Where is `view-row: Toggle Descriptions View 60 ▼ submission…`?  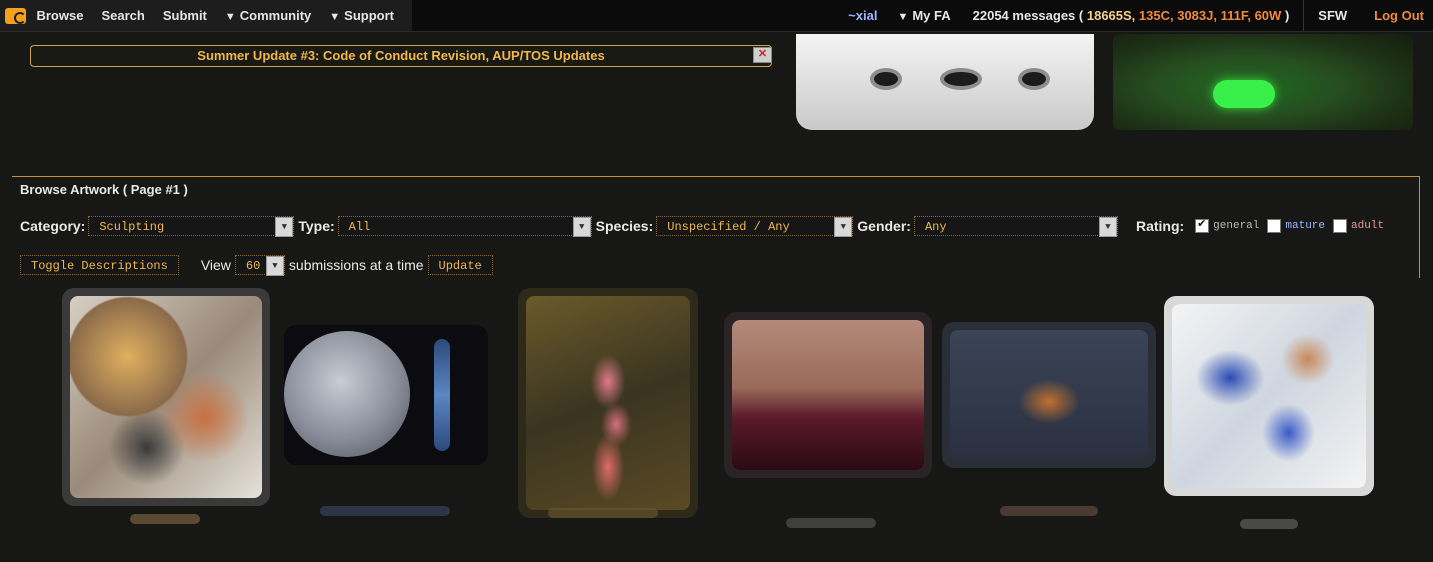
view-row: Toggle Descriptions View 60 ▼ submission… is located at coordinates (256, 265).